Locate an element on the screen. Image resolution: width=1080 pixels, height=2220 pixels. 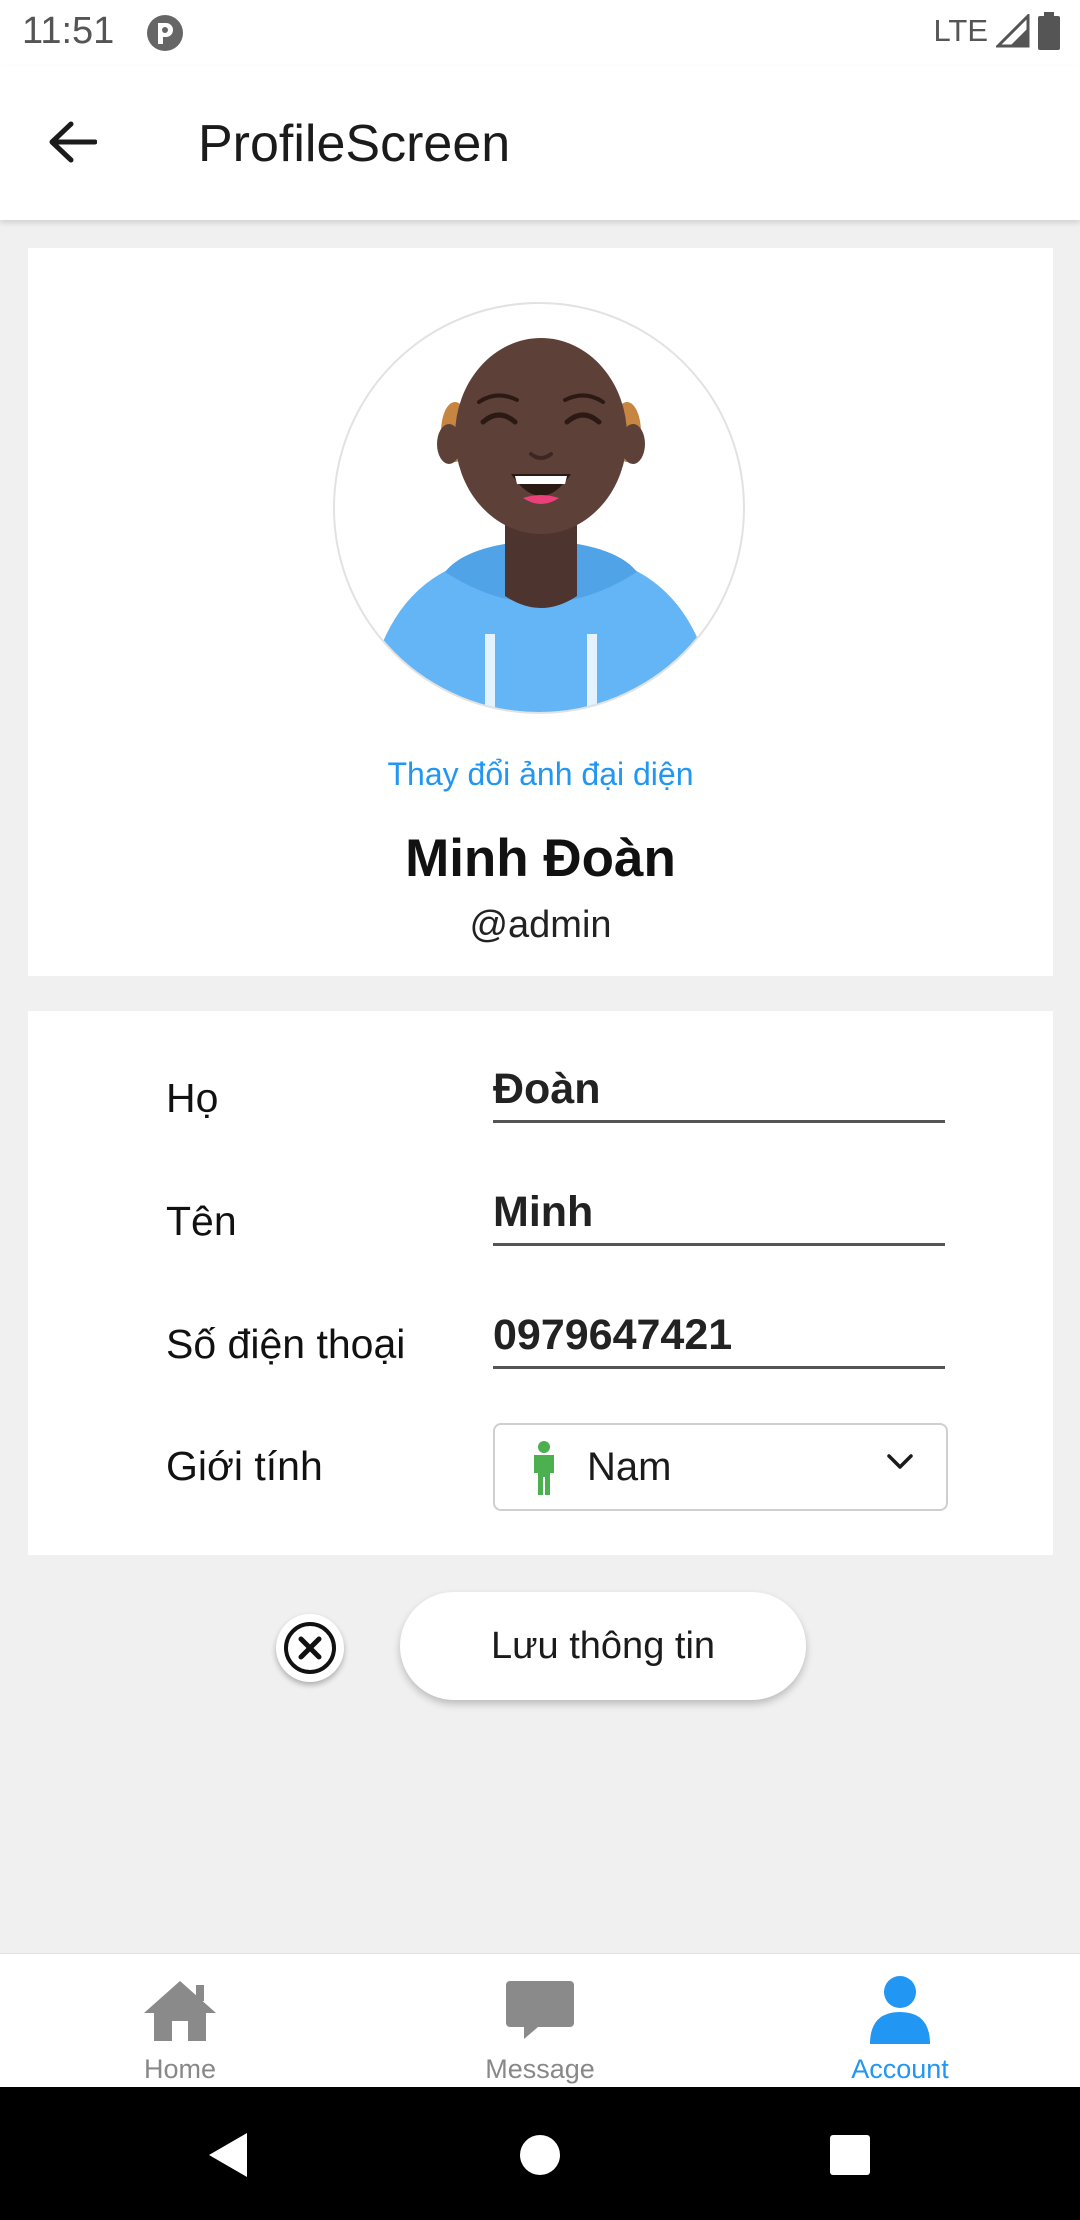
chat-icon is located at coordinates (540, 2010).